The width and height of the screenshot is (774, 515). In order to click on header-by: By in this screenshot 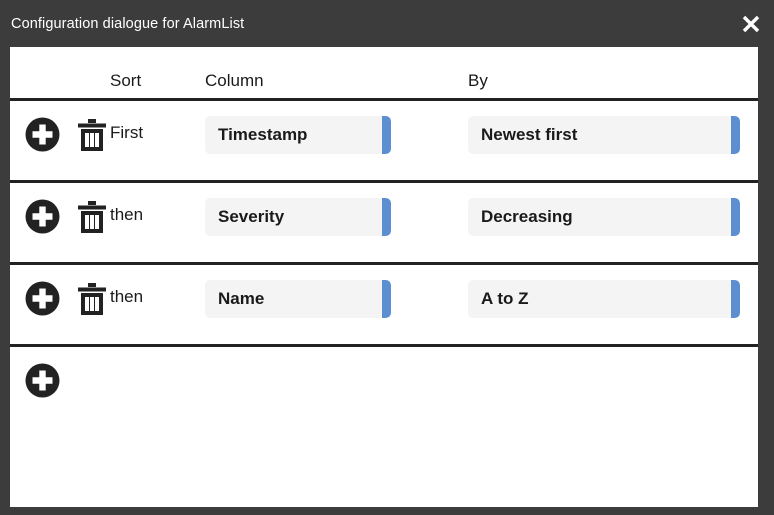, I will do `click(478, 80)`.